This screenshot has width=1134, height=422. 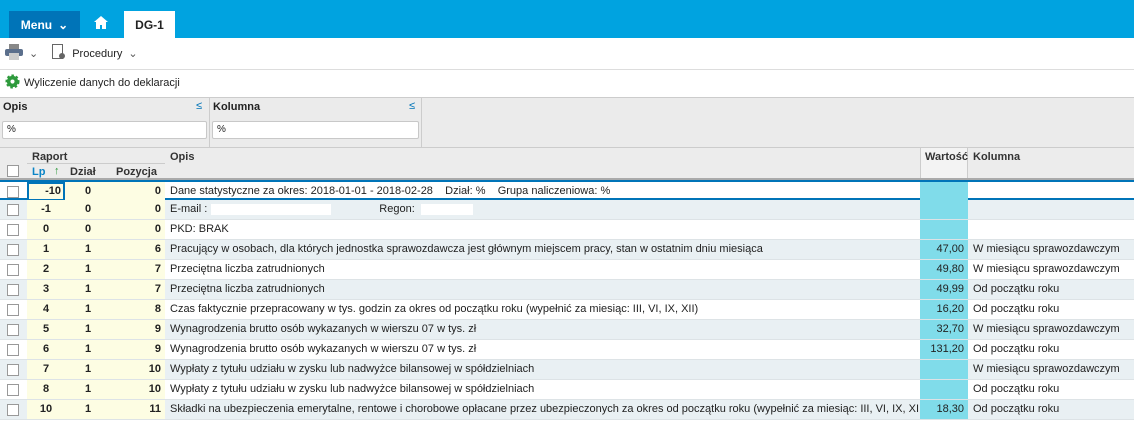 I want to click on header-wartosc: Wartość, so click(x=946, y=157).